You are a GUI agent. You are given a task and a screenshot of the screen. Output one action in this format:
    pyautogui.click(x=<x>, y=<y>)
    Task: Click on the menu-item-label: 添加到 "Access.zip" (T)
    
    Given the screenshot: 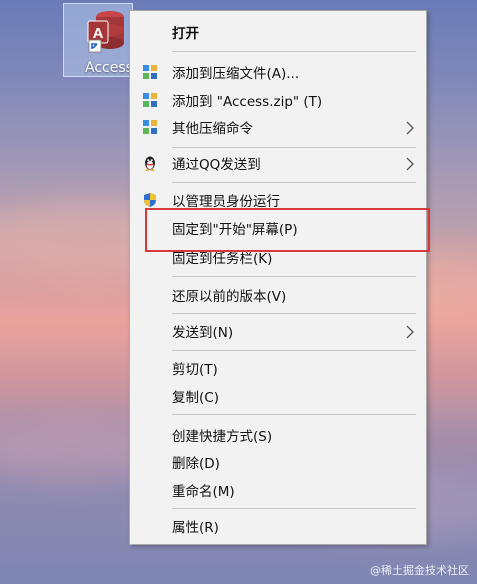 What is the action you would take?
    pyautogui.click(x=247, y=102)
    